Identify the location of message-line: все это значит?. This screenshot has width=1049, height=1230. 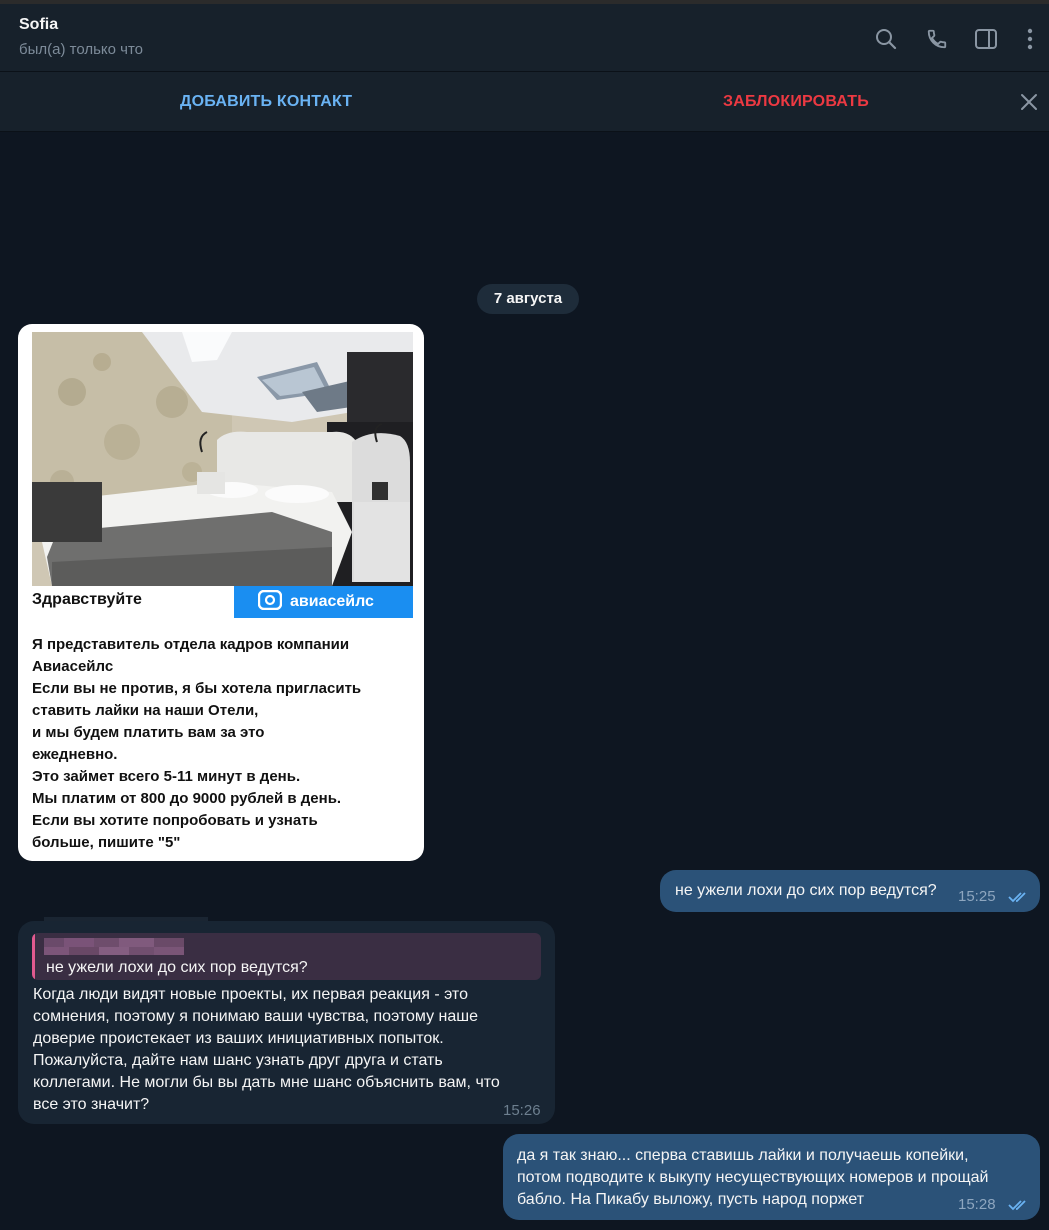
(91, 1104).